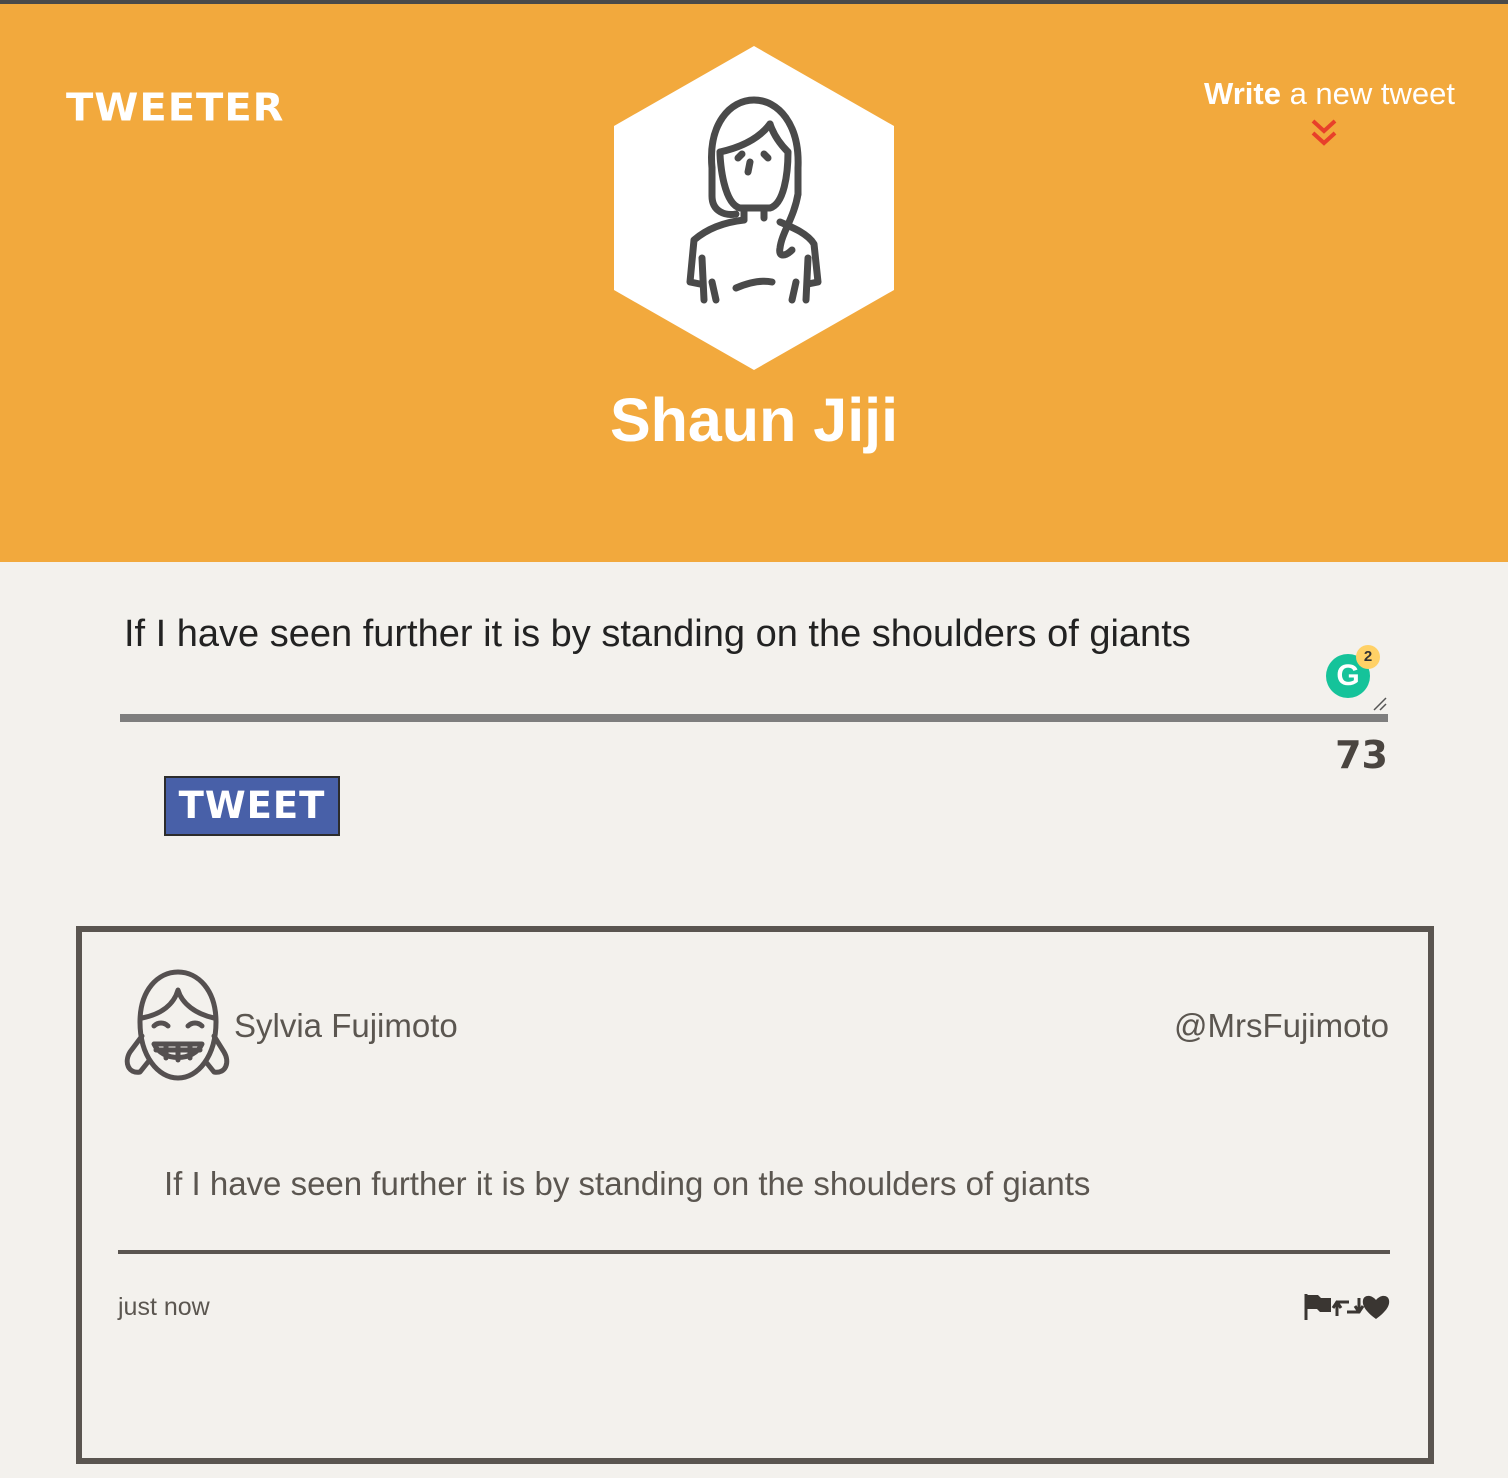  What do you see at coordinates (1242, 93) in the screenshot?
I see `write-link-strong: Write` at bounding box center [1242, 93].